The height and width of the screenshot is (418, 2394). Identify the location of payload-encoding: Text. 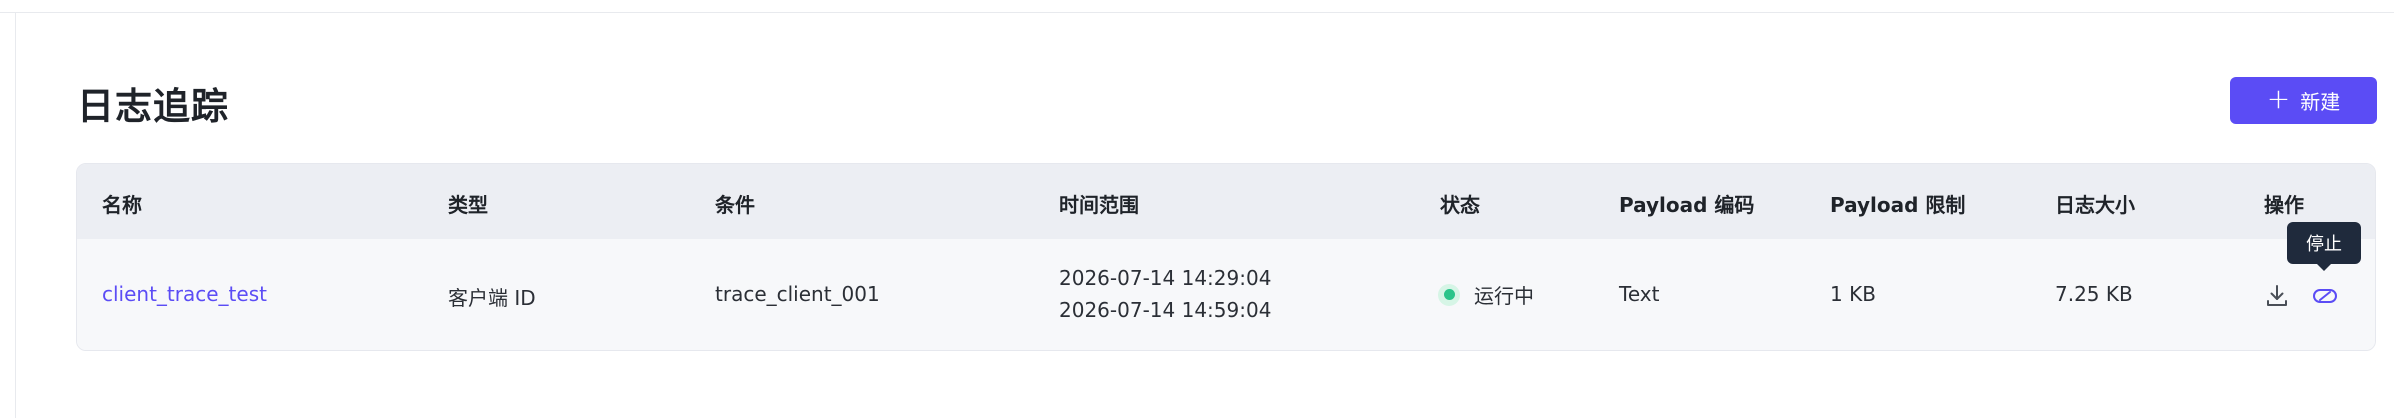
(1639, 294).